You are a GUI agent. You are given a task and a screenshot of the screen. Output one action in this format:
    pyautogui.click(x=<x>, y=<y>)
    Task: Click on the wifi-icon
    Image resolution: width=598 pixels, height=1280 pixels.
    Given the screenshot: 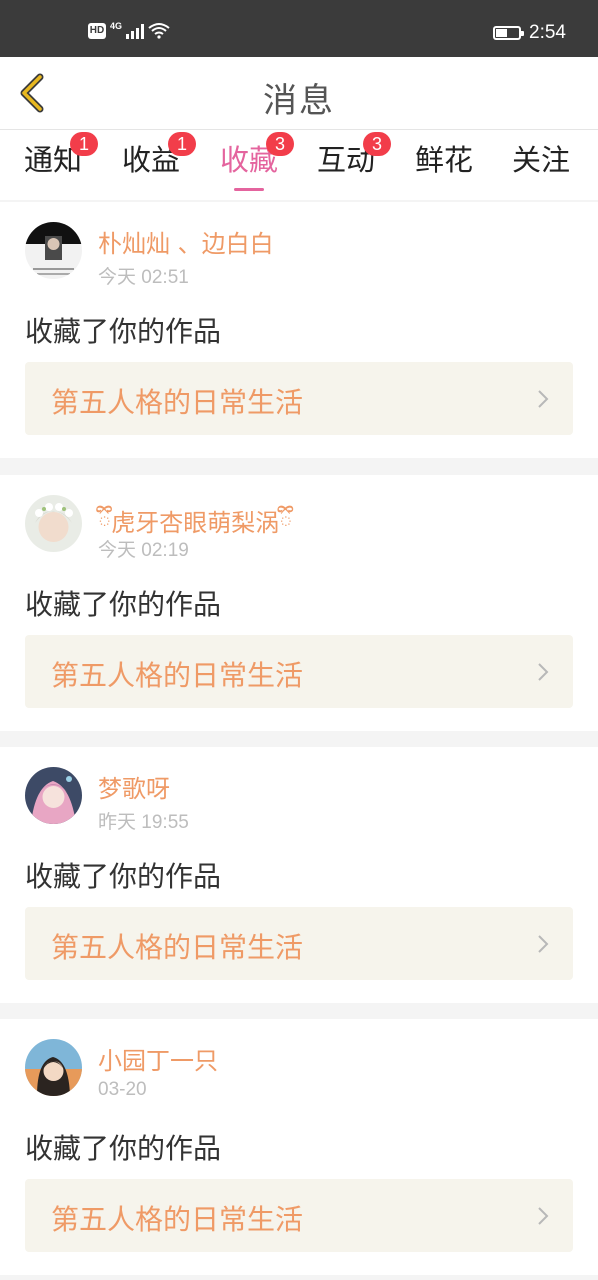 What is the action you would take?
    pyautogui.click(x=159, y=31)
    